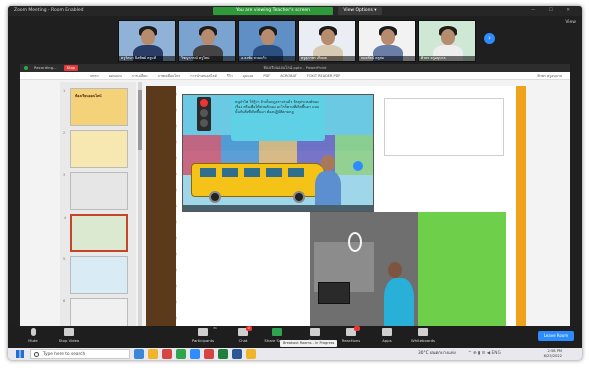  I want to click on weather-temp: 30°C, so click(423, 353).